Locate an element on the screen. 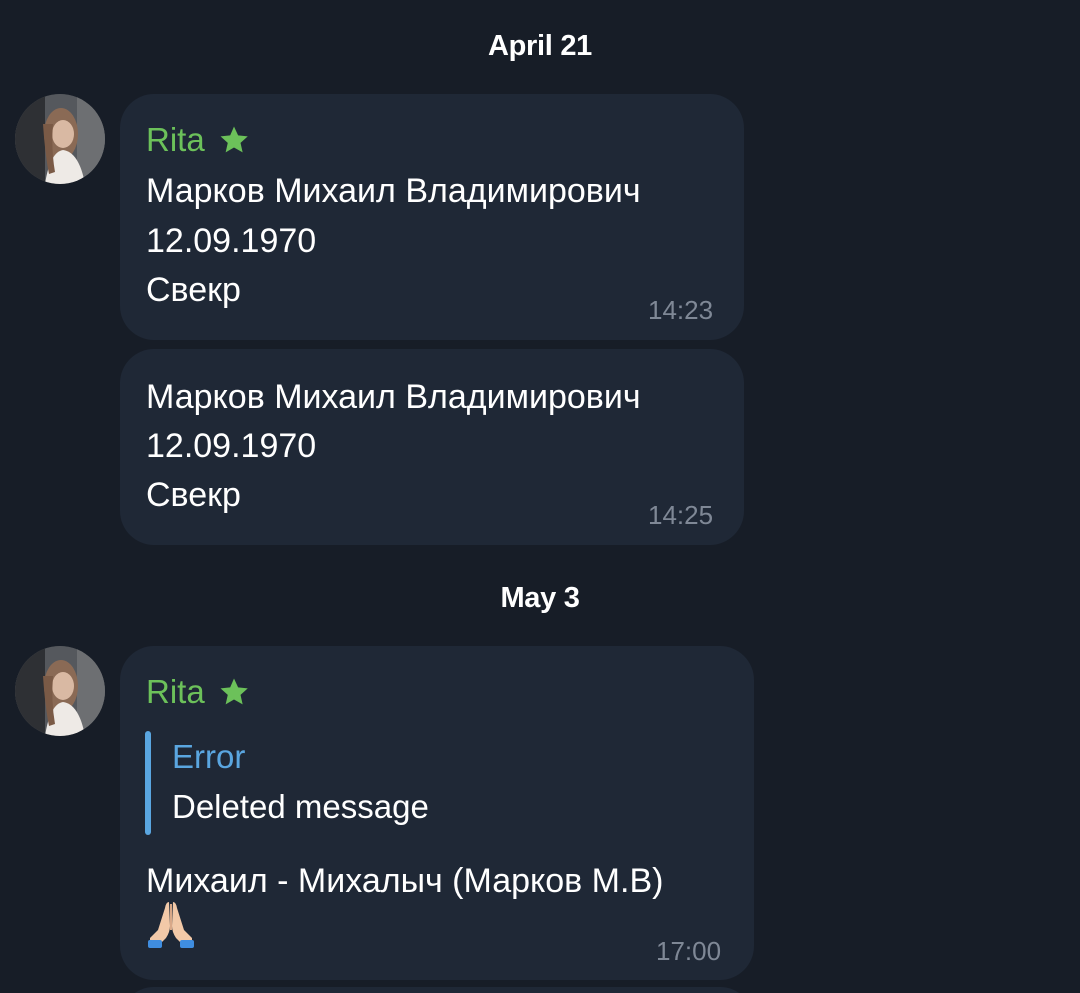 Image resolution: width=1080 pixels, height=993 pixels. reply-accent-bar is located at coordinates (148, 783).